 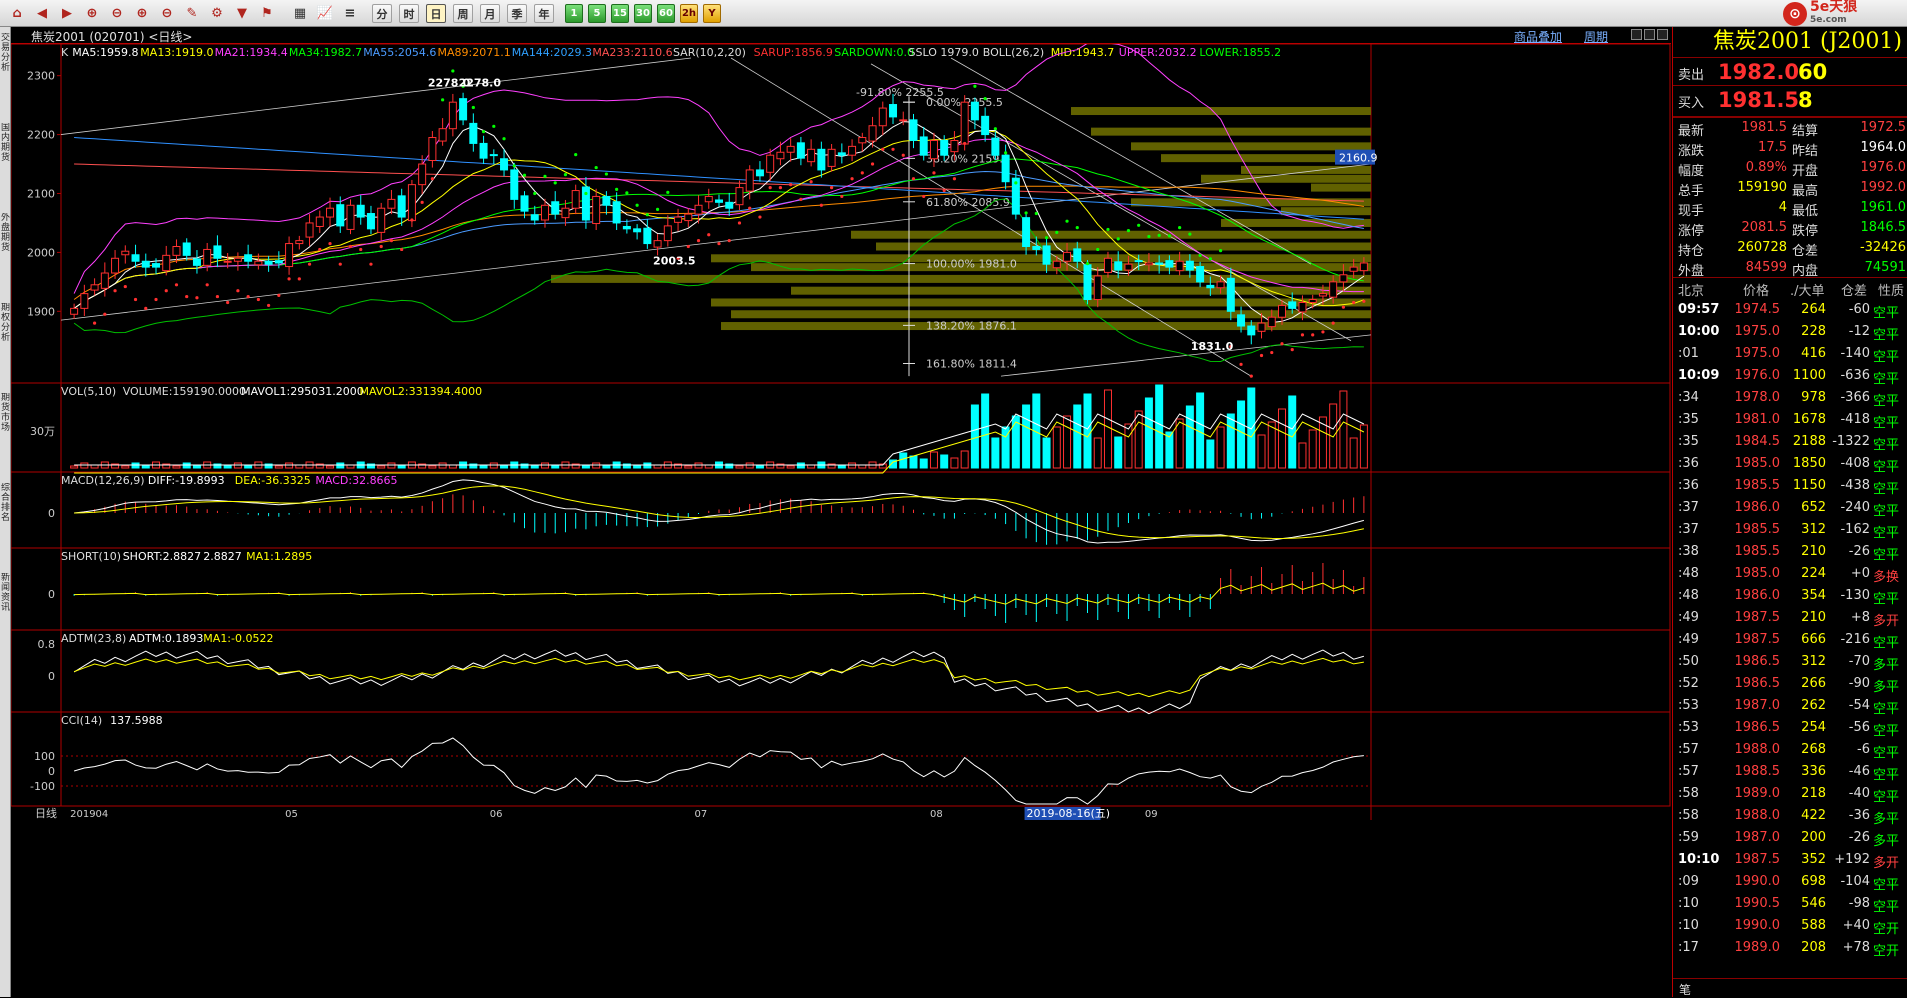 What do you see at coordinates (1790, 882) in the screenshot?
I see `tick-row: :09 1990.0 698 -104 空平` at bounding box center [1790, 882].